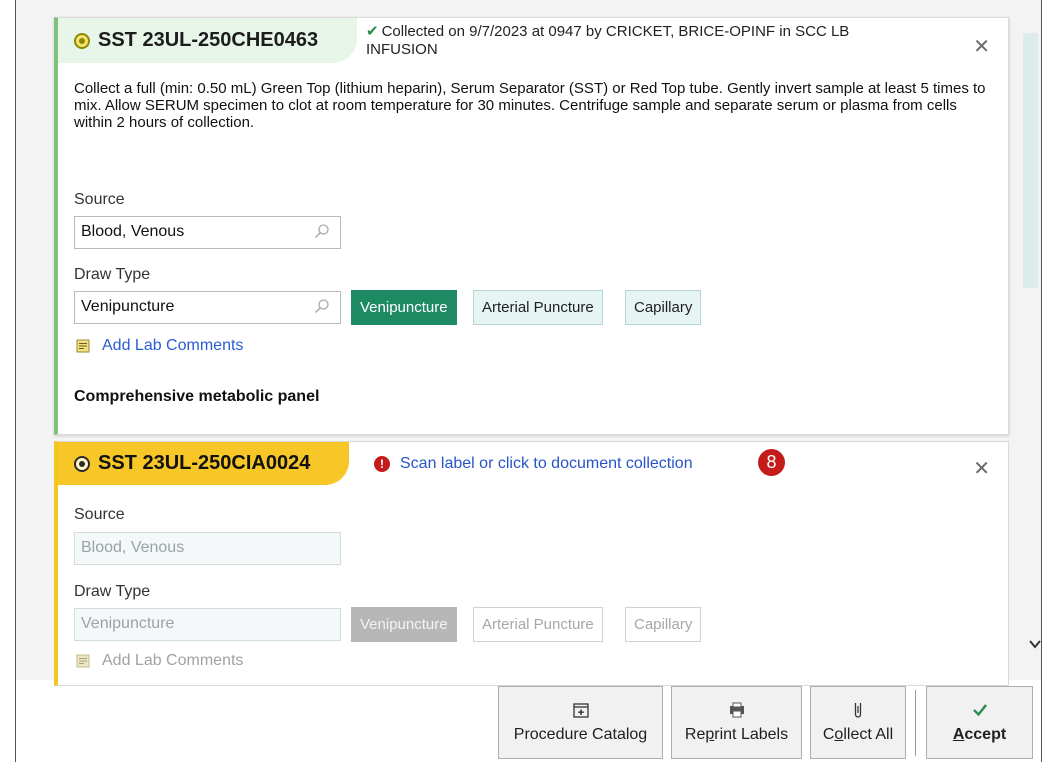 This screenshot has height=762, width=1050. Describe the element at coordinates (736, 722) in the screenshot. I see `reprint-labels-button: Reprint Labels` at that location.